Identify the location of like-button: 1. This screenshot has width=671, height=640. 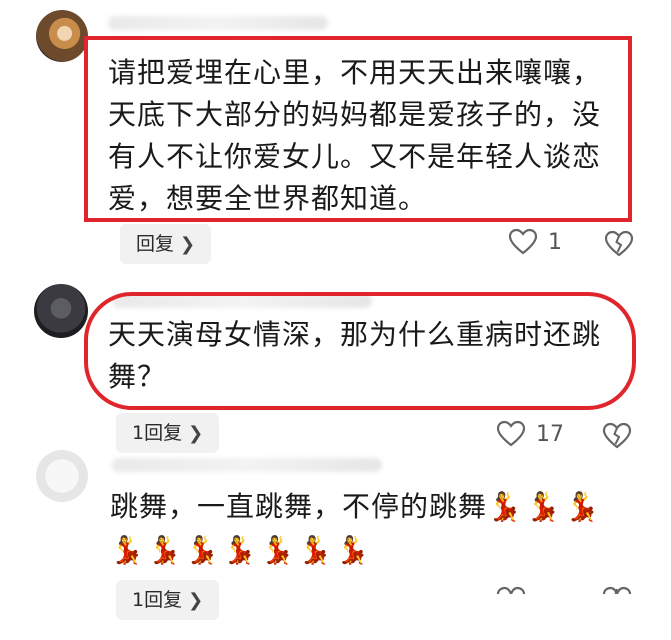
(535, 242).